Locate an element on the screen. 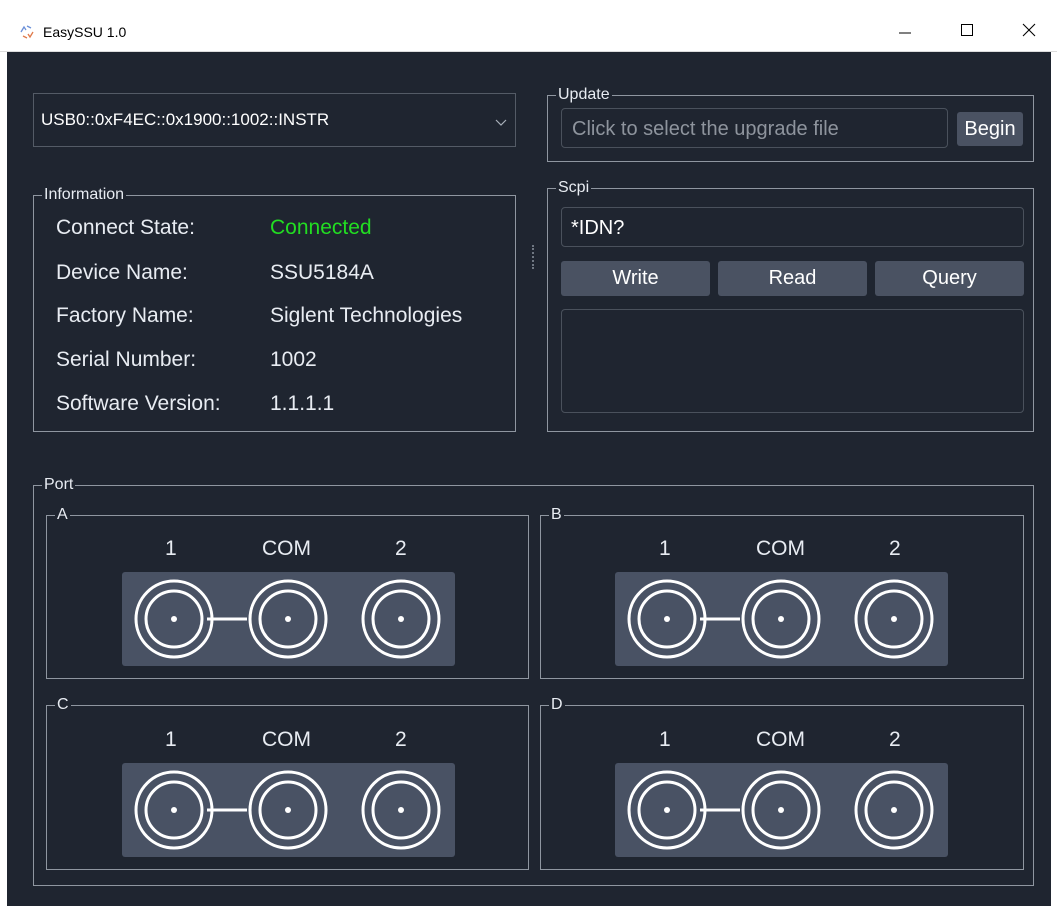  connect-state-value: Connected is located at coordinates (321, 227).